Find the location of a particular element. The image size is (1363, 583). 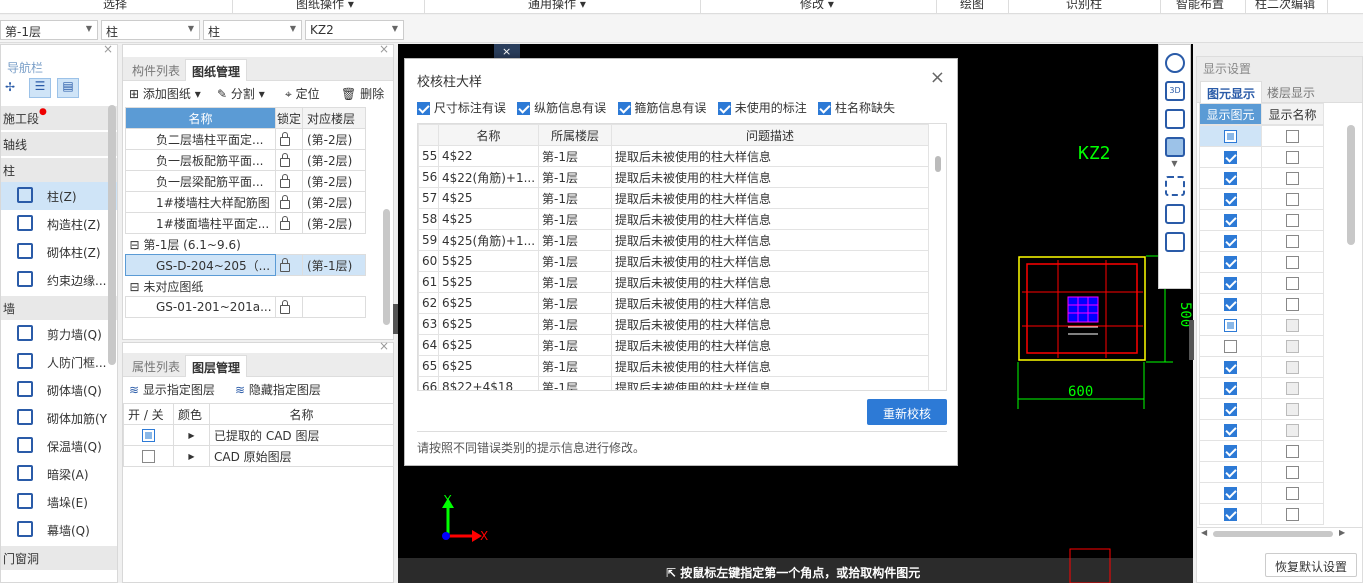

col-header-lock: 锁定 is located at coordinates (289, 118).